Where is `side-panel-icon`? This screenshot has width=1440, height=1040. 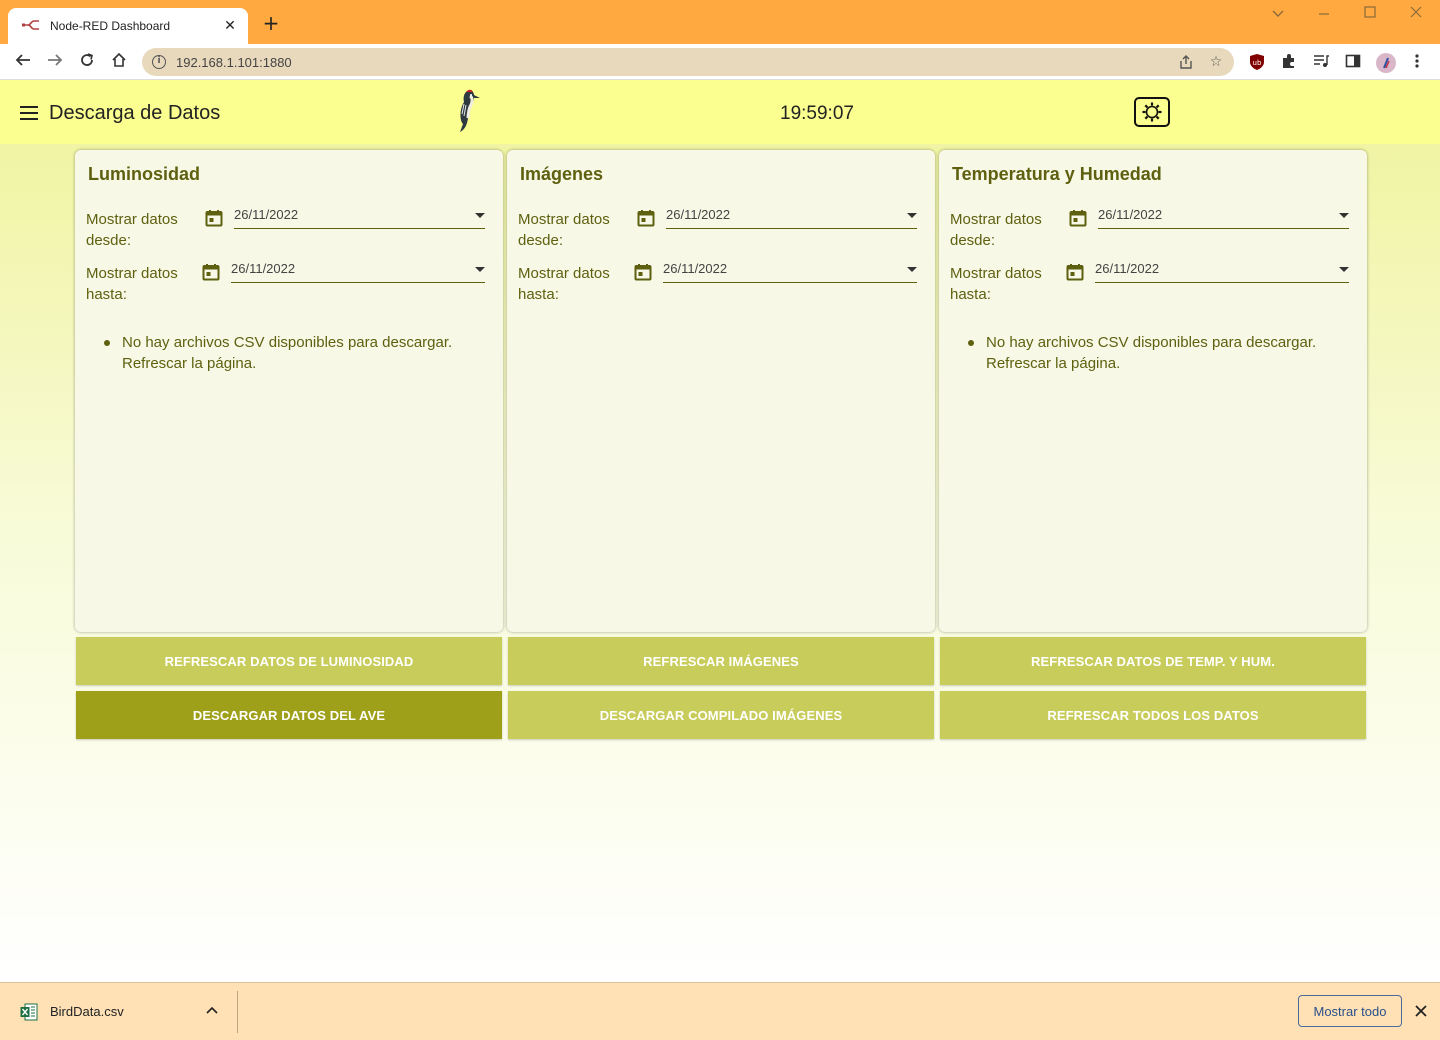 side-panel-icon is located at coordinates (1353, 62).